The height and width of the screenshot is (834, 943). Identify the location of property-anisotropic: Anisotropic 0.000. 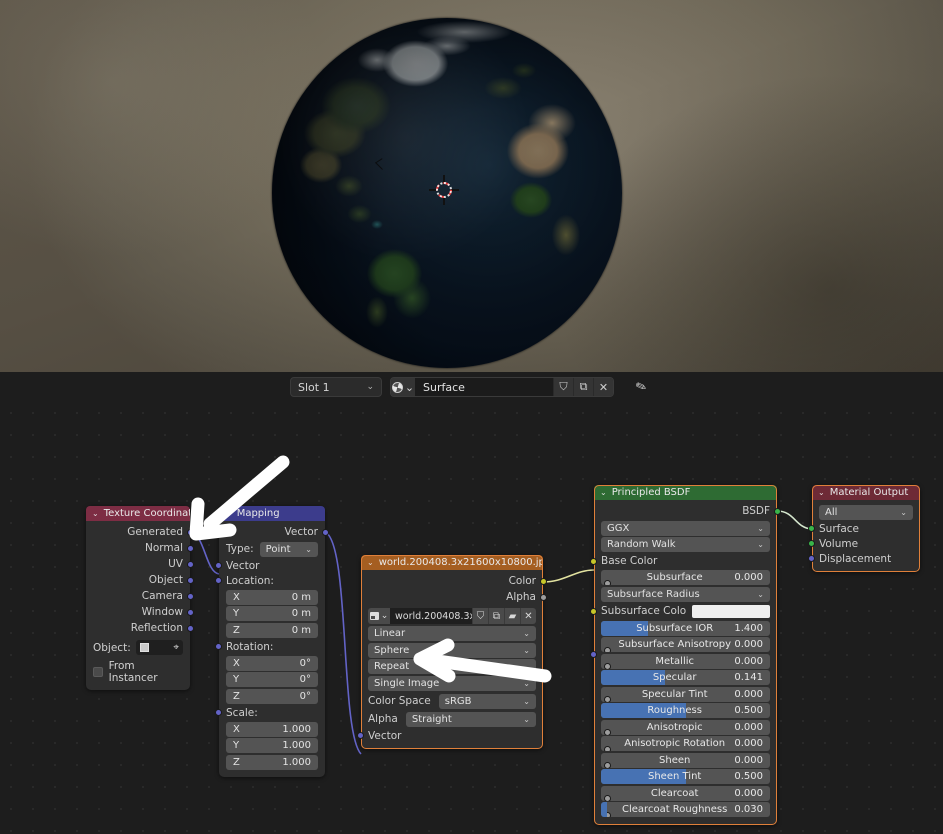
(685, 727).